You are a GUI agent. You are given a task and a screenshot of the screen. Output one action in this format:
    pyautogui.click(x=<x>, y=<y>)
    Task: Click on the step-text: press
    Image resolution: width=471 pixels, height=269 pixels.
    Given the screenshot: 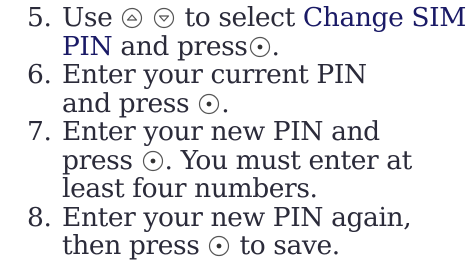 What is the action you would take?
    pyautogui.click(x=97, y=160)
    